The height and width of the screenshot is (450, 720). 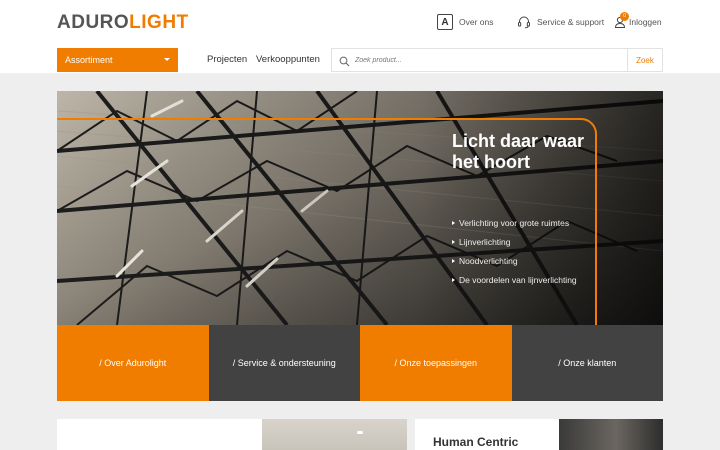 I want to click on about-icon: A, so click(x=445, y=22).